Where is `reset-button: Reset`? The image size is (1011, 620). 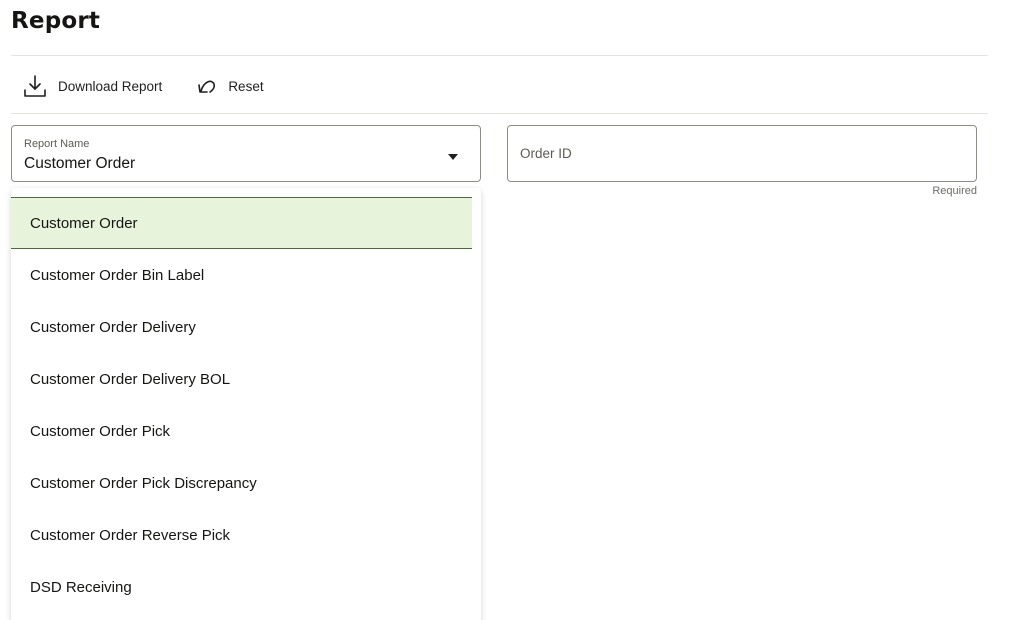
reset-button: Reset is located at coordinates (230, 86).